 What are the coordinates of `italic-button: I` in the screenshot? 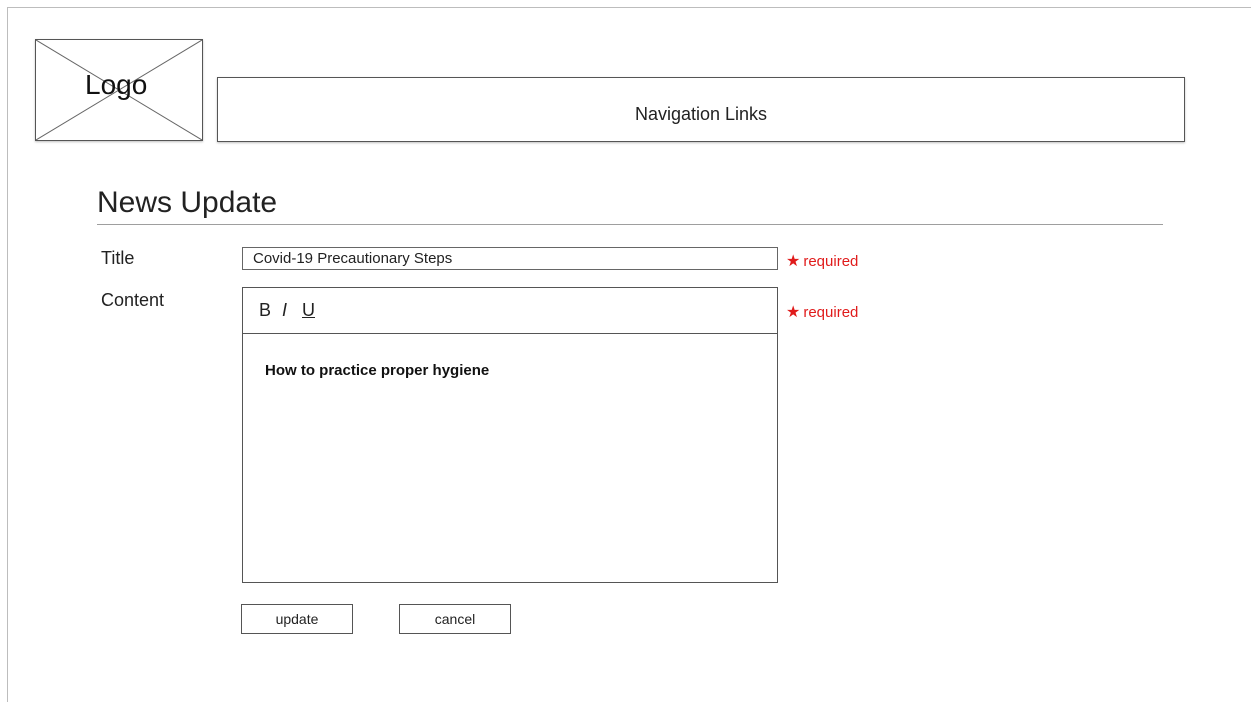 It's located at (284, 310).